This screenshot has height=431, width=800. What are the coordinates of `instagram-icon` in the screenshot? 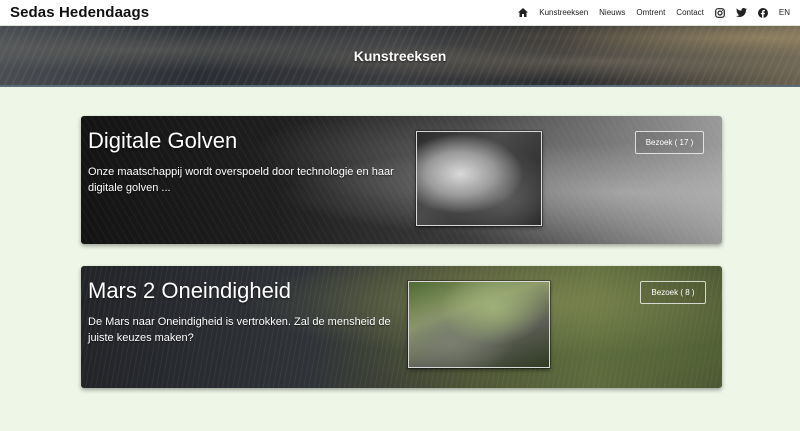 It's located at (719, 12).